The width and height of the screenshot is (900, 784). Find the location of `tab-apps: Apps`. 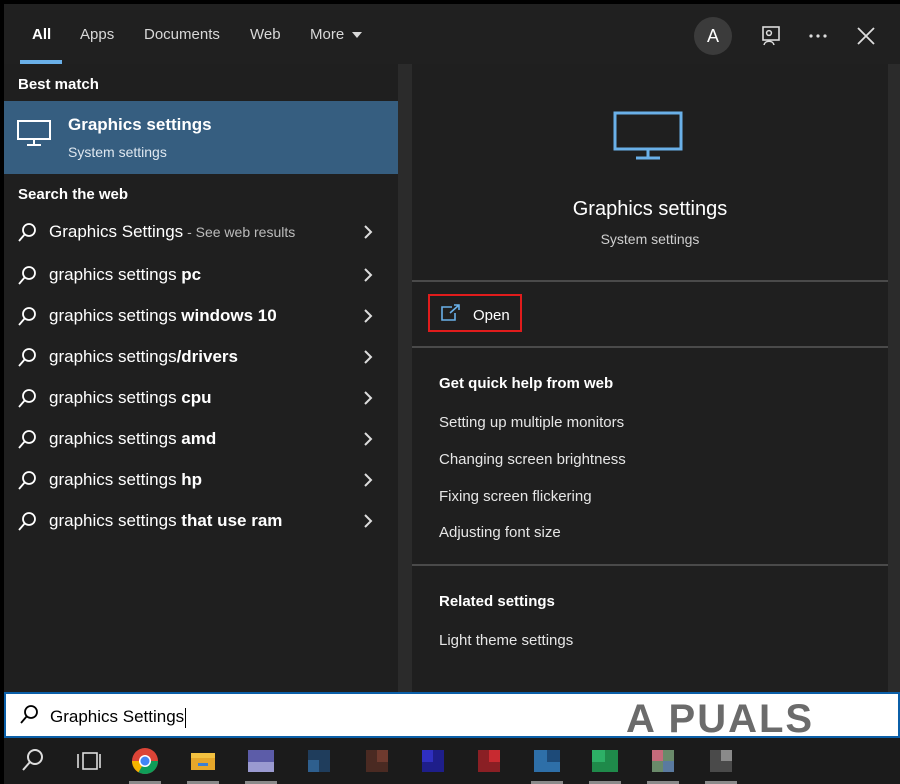

tab-apps: Apps is located at coordinates (97, 34).